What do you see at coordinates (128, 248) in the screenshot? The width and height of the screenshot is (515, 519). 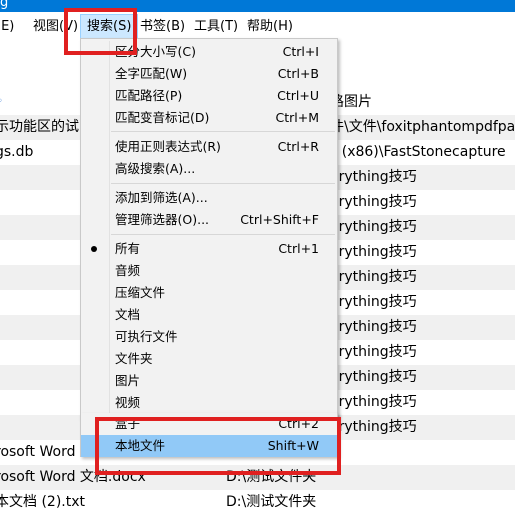 I see `menu-item-label: 所有` at bounding box center [128, 248].